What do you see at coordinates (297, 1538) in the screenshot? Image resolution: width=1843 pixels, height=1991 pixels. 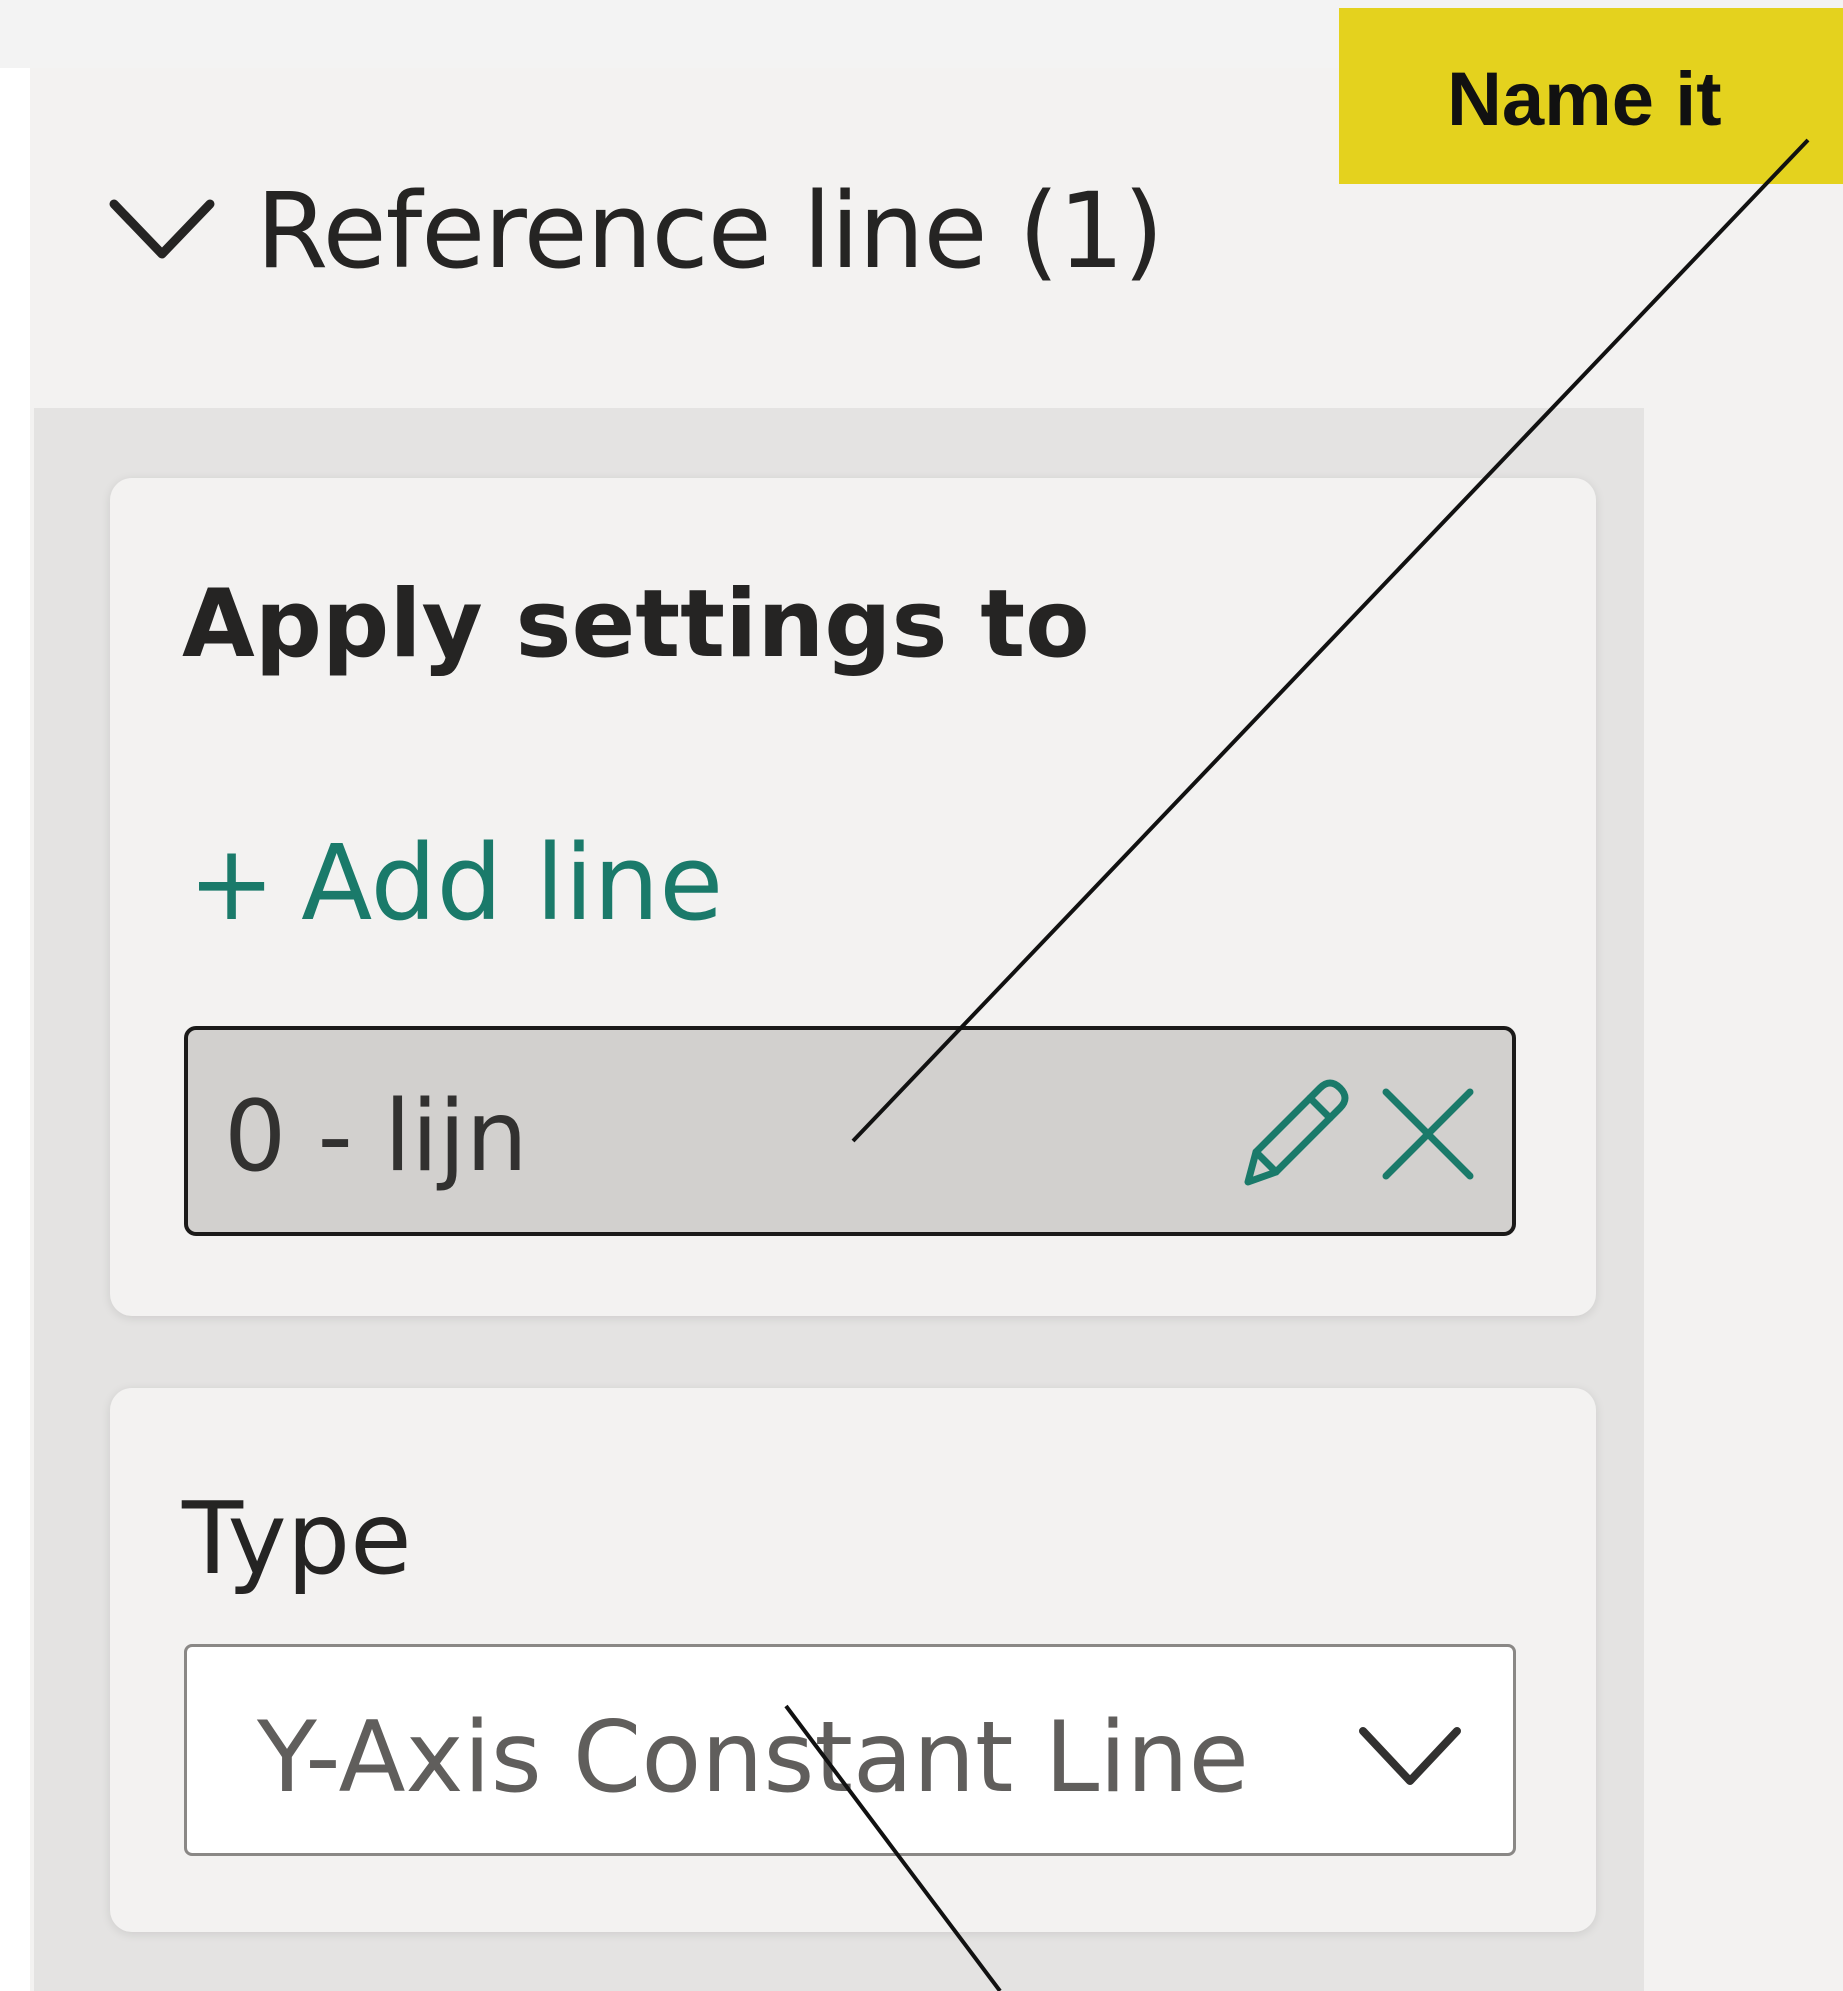 I see `type-label: Type` at bounding box center [297, 1538].